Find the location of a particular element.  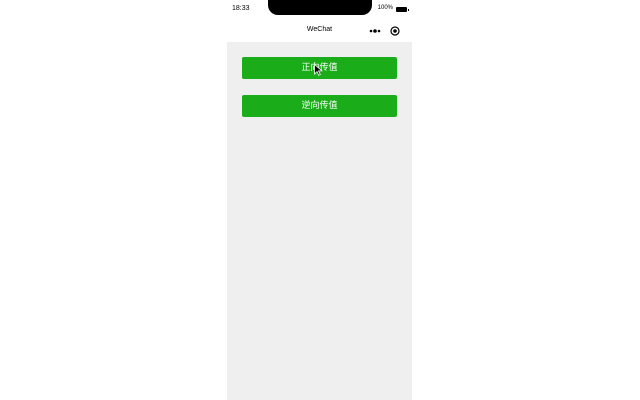

nav-title: WeChat is located at coordinates (319, 29).